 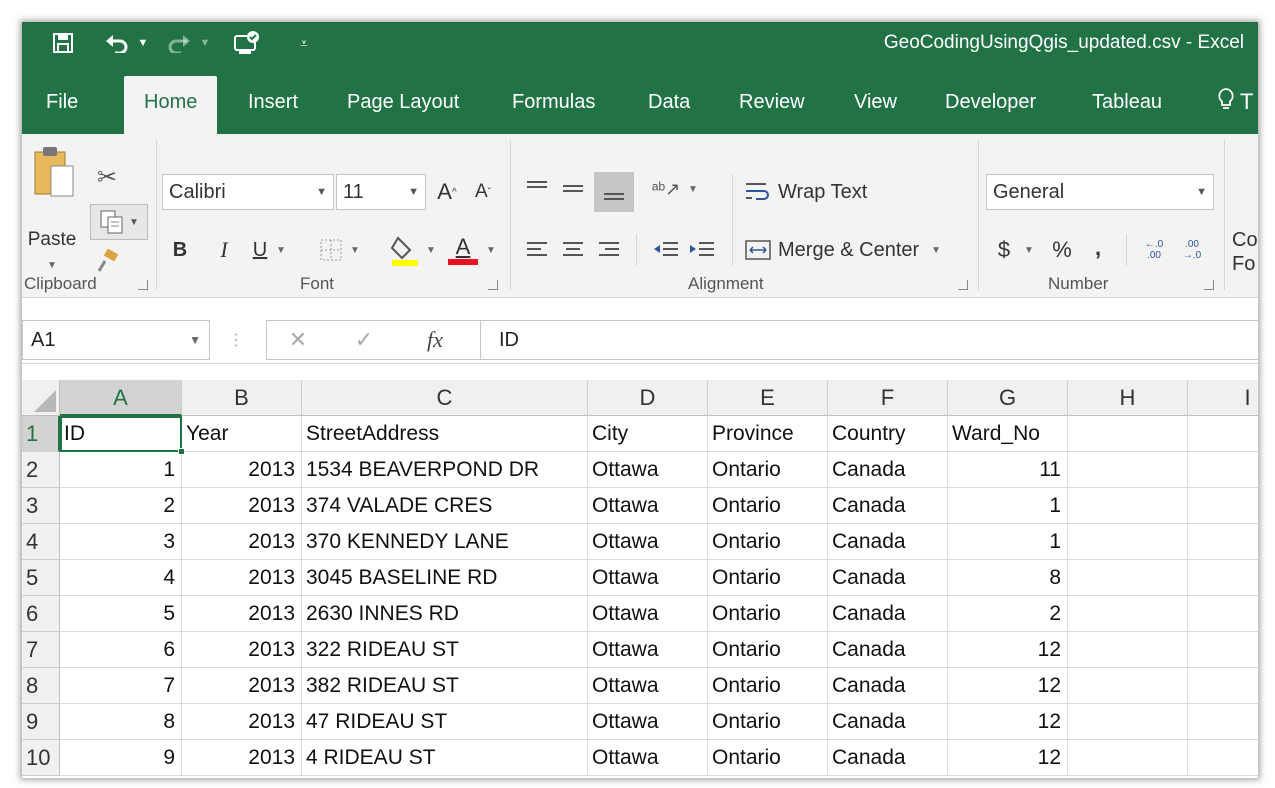 I want to click on cell-a3: 2, so click(x=121, y=506).